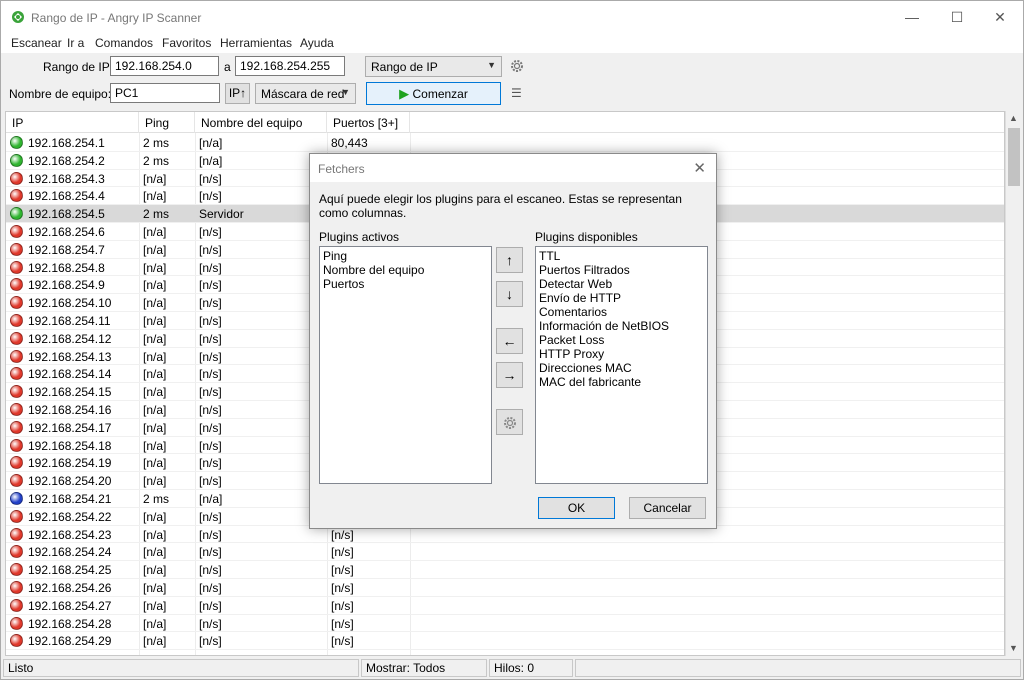 The image size is (1024, 680). I want to click on list-item: Detectar Web, so click(621, 284).